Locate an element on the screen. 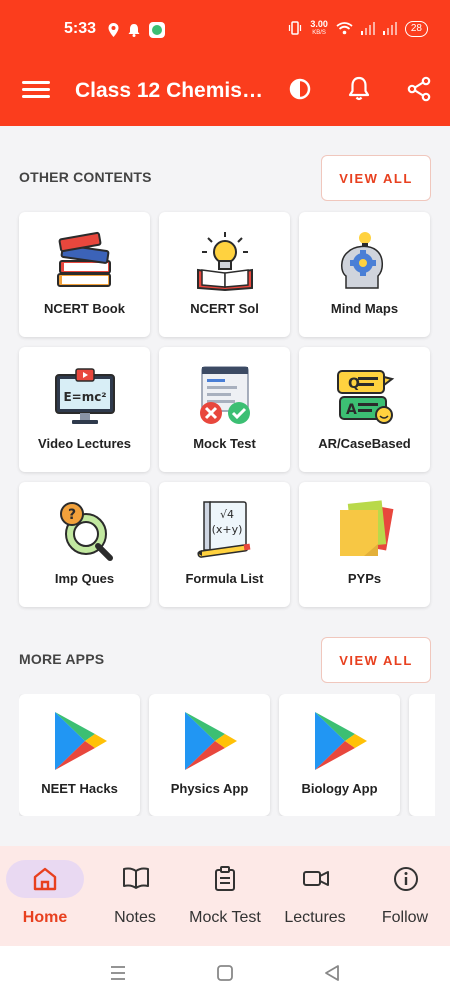  bell-icon is located at coordinates (359, 91).